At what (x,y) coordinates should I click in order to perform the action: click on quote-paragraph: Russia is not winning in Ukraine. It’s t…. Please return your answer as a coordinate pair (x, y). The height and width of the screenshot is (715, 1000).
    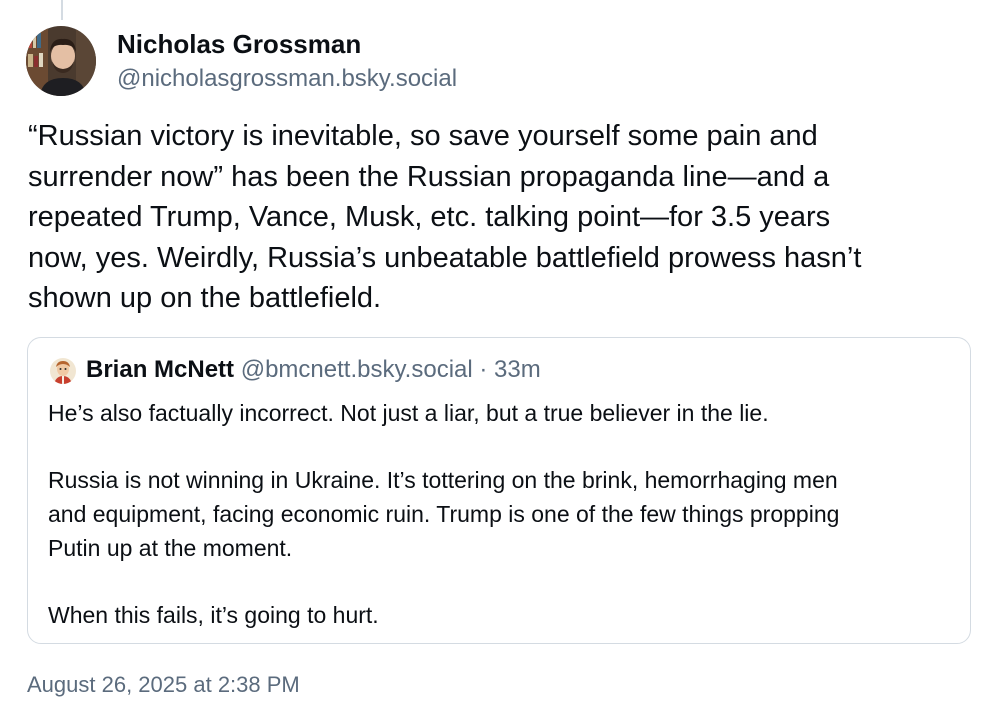
    Looking at the image, I should click on (503, 514).